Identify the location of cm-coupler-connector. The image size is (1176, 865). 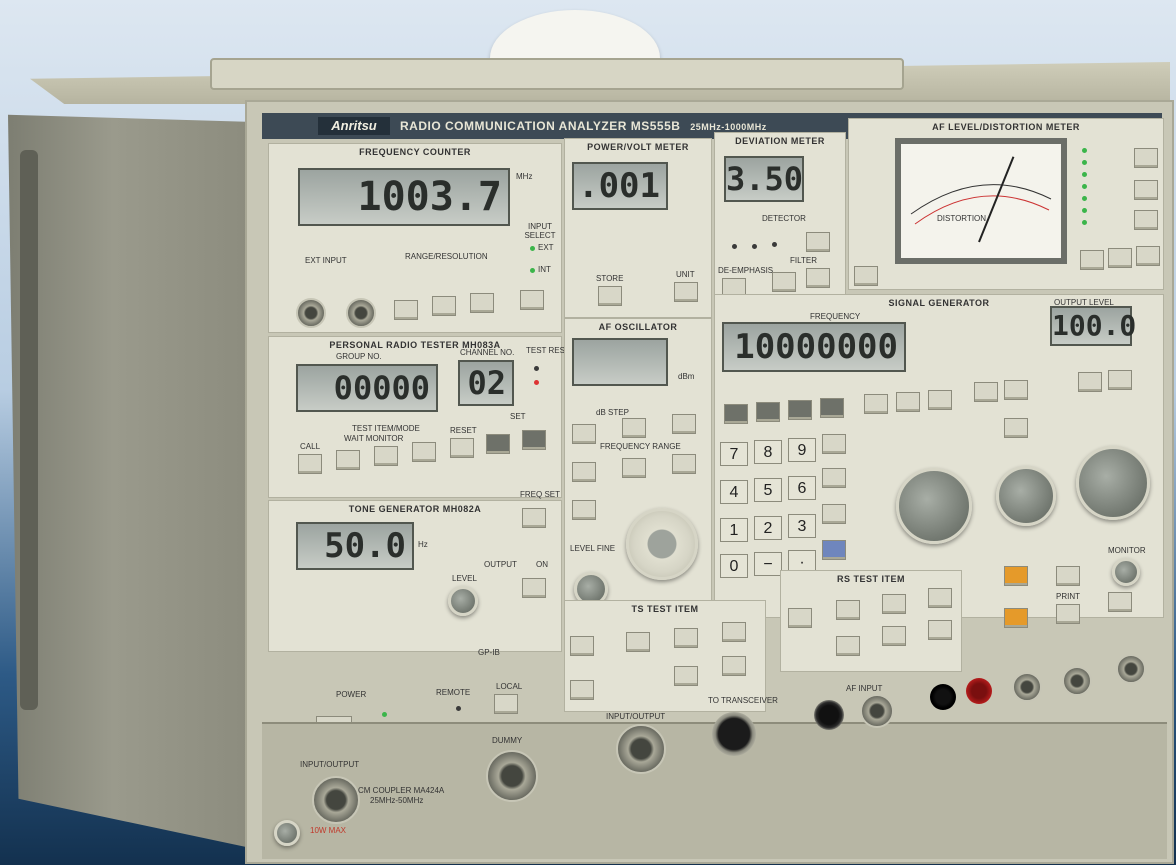
(336, 800).